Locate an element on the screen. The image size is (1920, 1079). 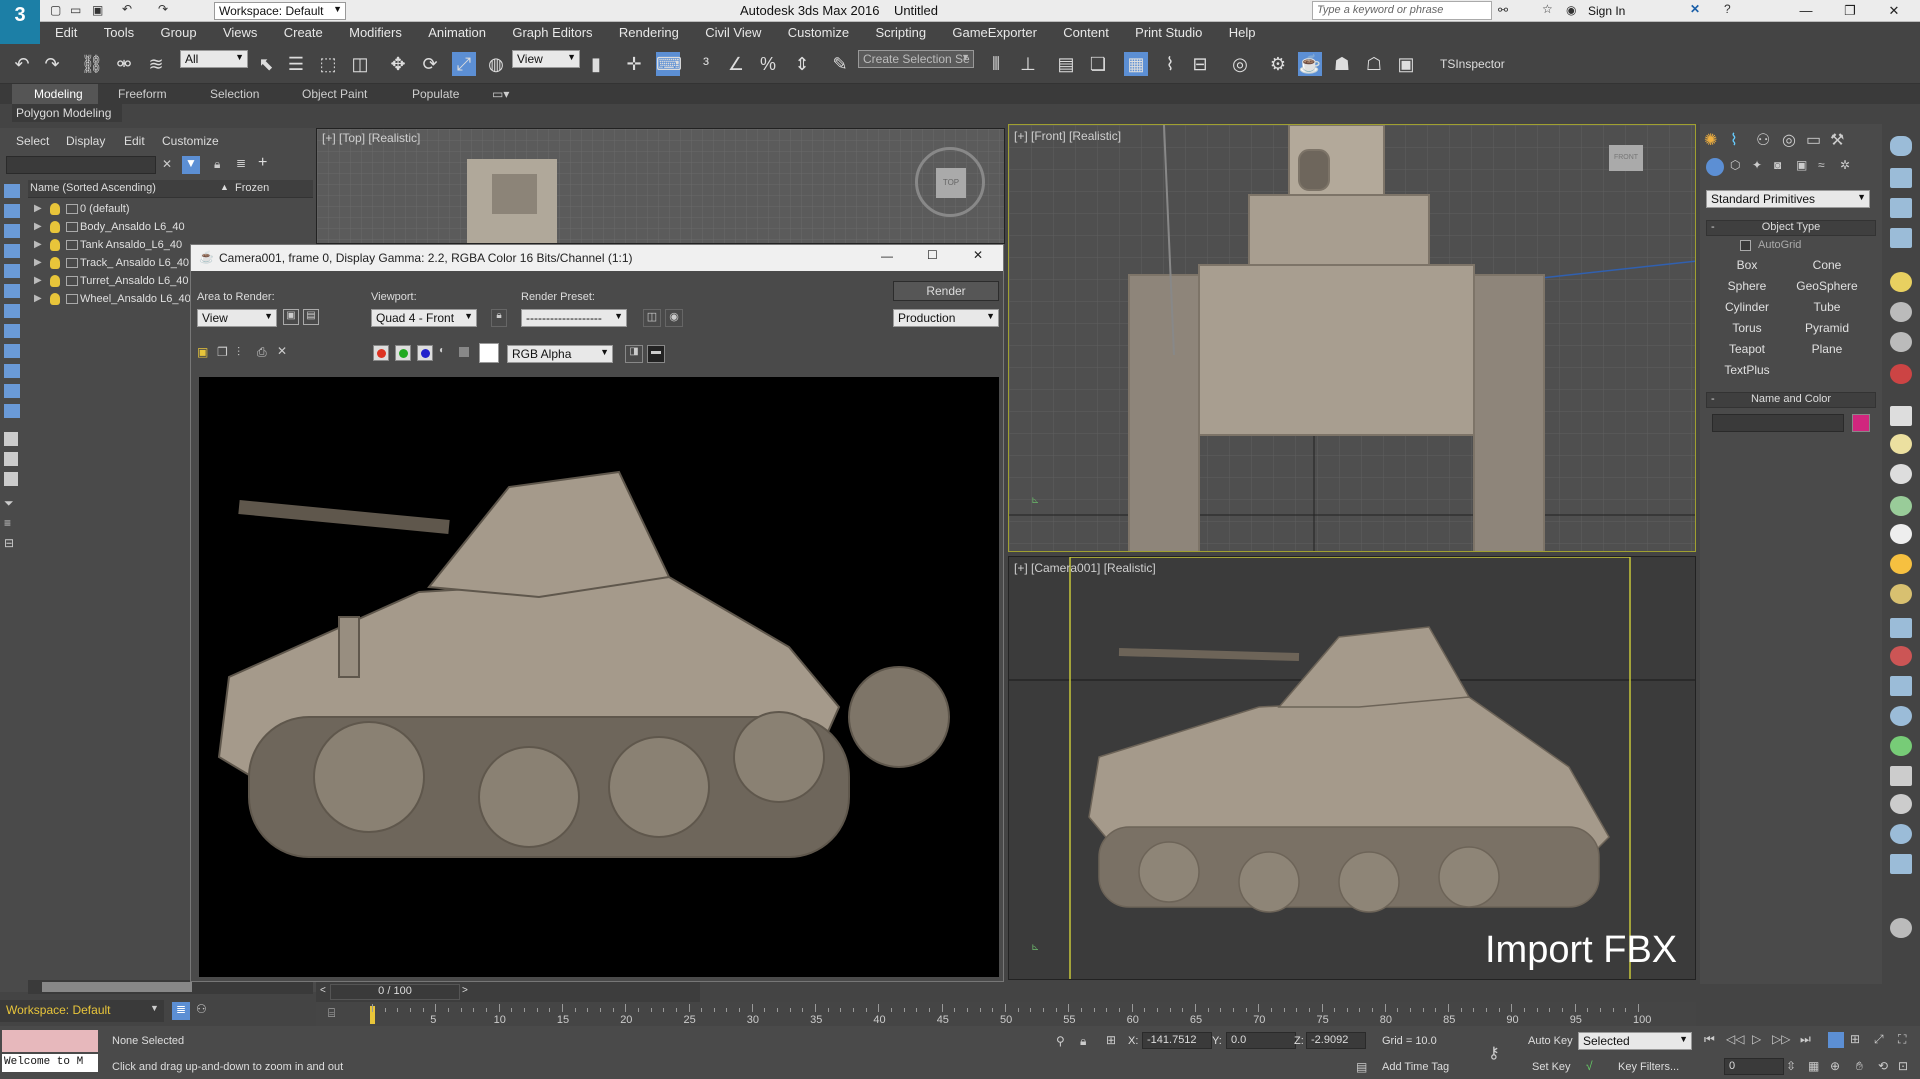
path-icon is located at coordinates (1901, 776).